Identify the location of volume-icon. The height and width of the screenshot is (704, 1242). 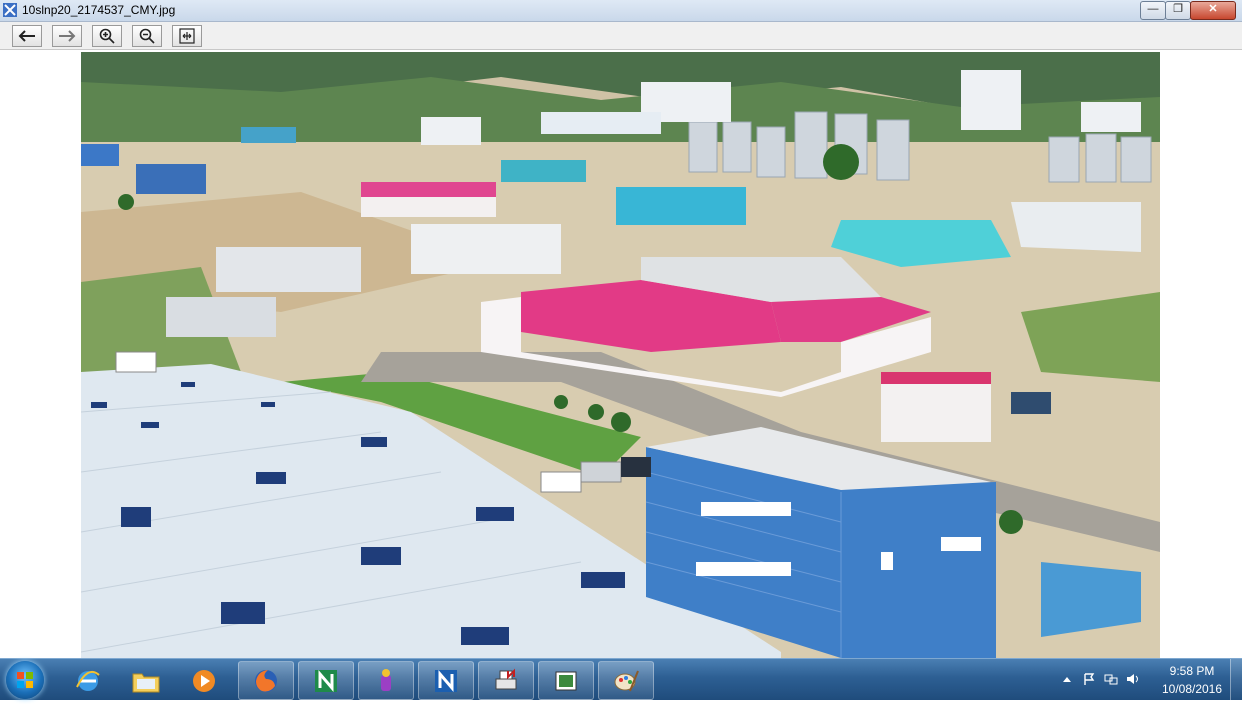
(1133, 679).